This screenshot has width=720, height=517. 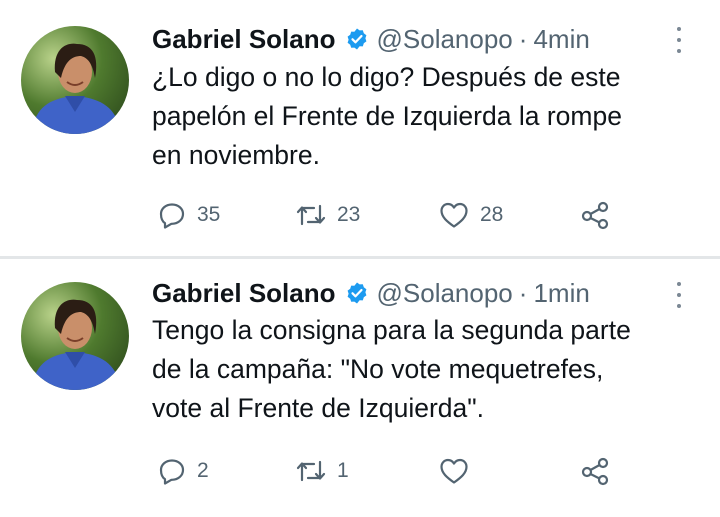 I want to click on tweet-header: Gabriel Solano @Solanopo · 4min, so click(x=371, y=39).